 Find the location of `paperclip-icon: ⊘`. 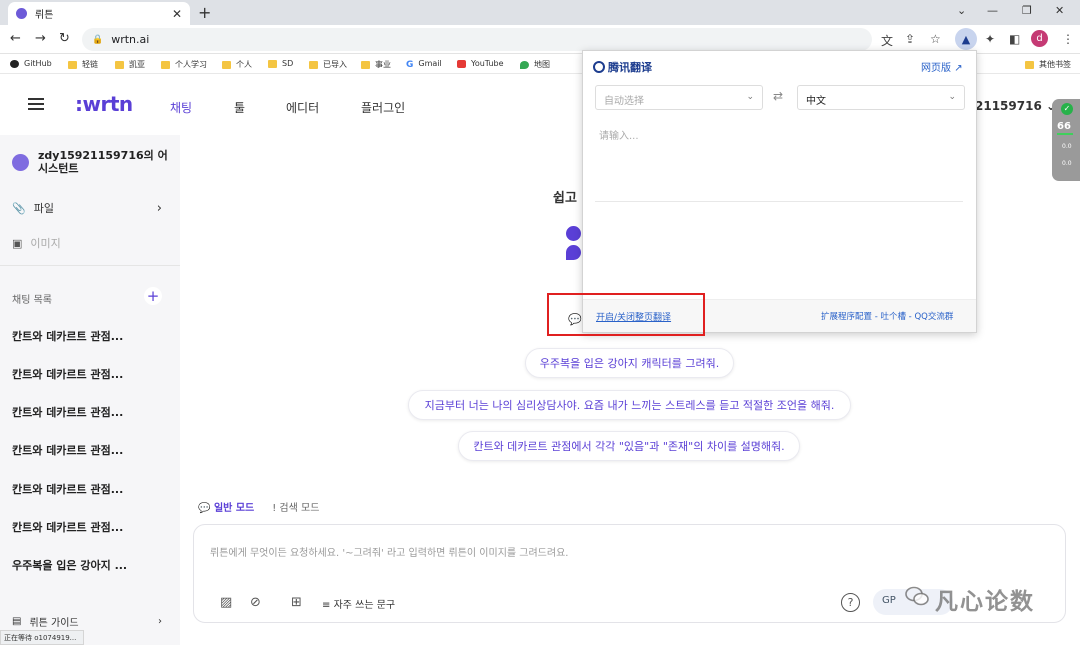

paperclip-icon: ⊘ is located at coordinates (255, 602).